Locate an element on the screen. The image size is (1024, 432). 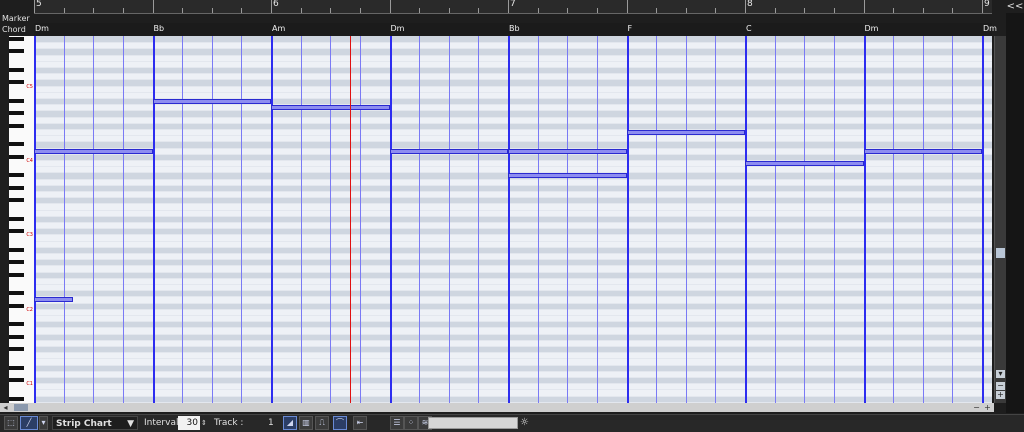
scroll-left-icon: ◂ is located at coordinates (5, 407).